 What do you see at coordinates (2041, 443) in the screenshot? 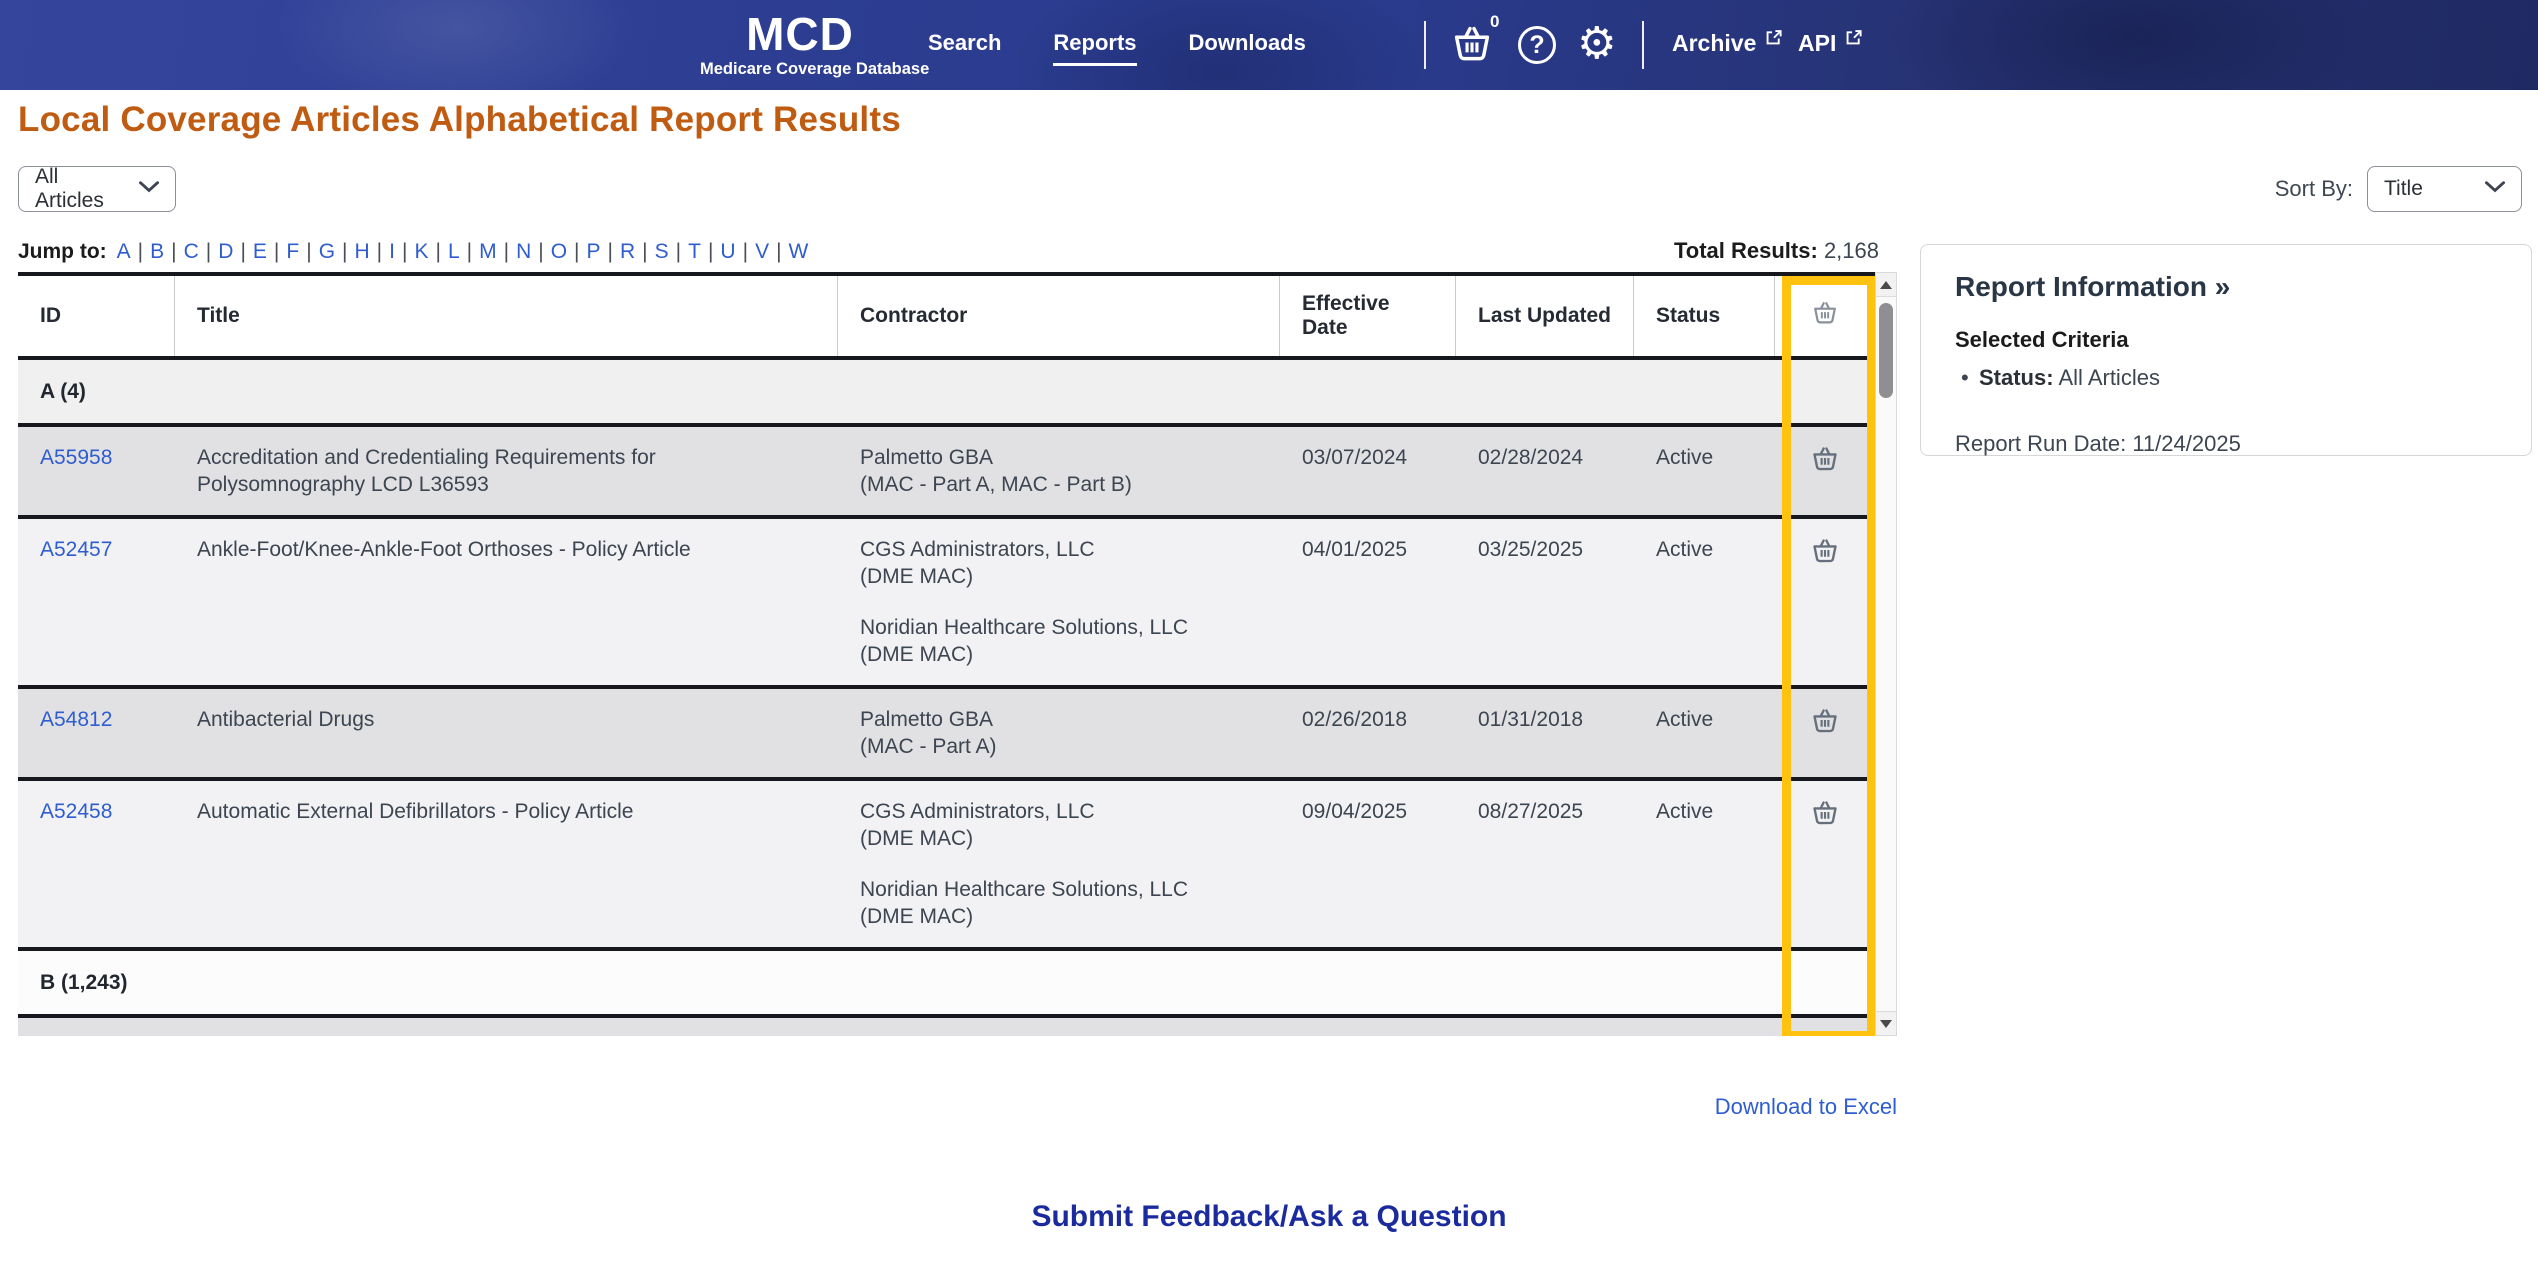
I see `report-run-date-label: Report Run Date:` at bounding box center [2041, 443].